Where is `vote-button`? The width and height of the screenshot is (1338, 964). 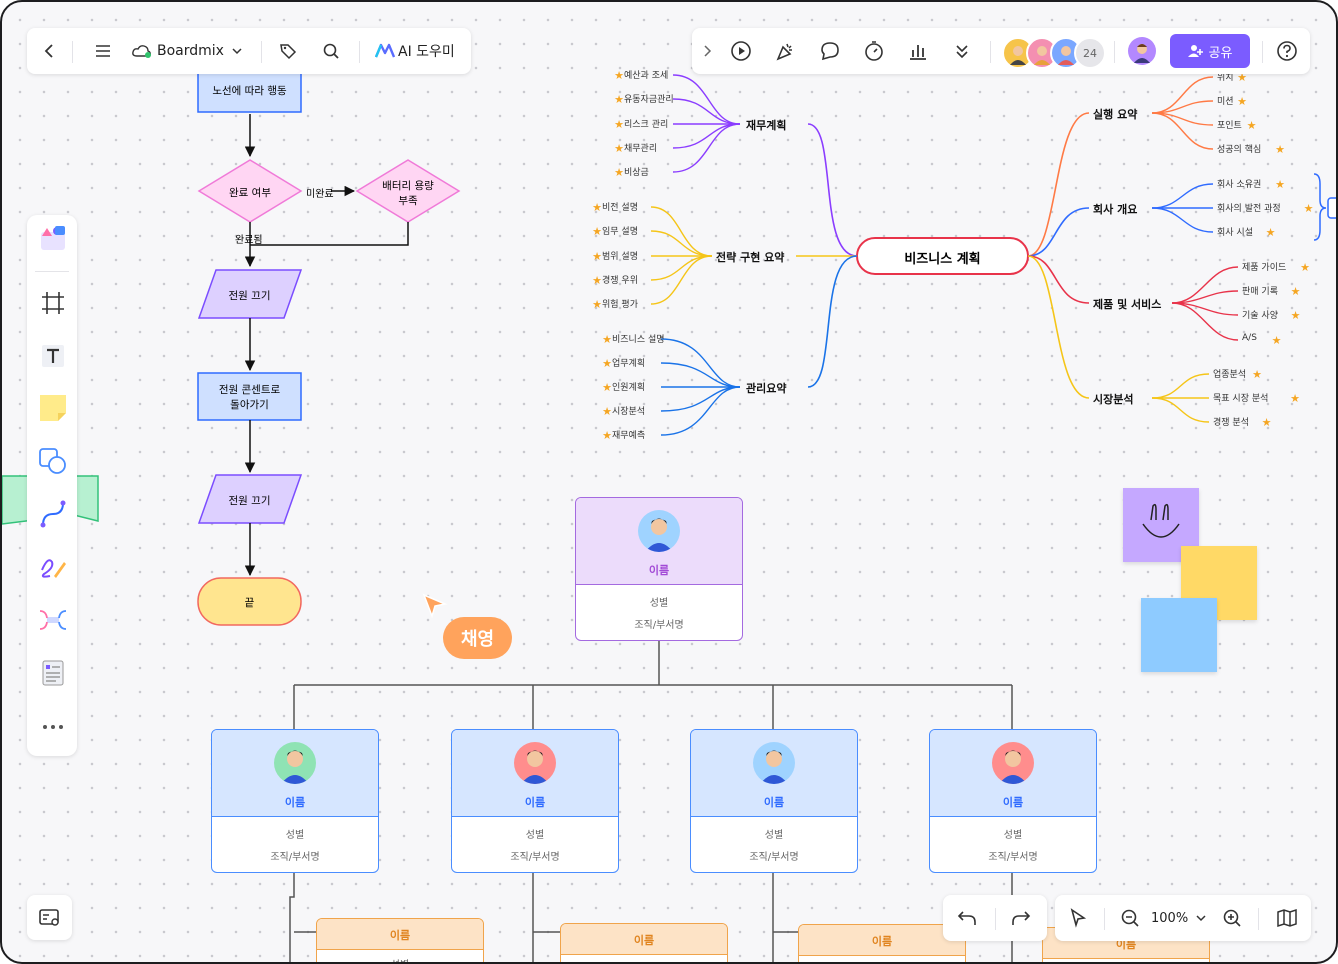
vote-button is located at coordinates (918, 51).